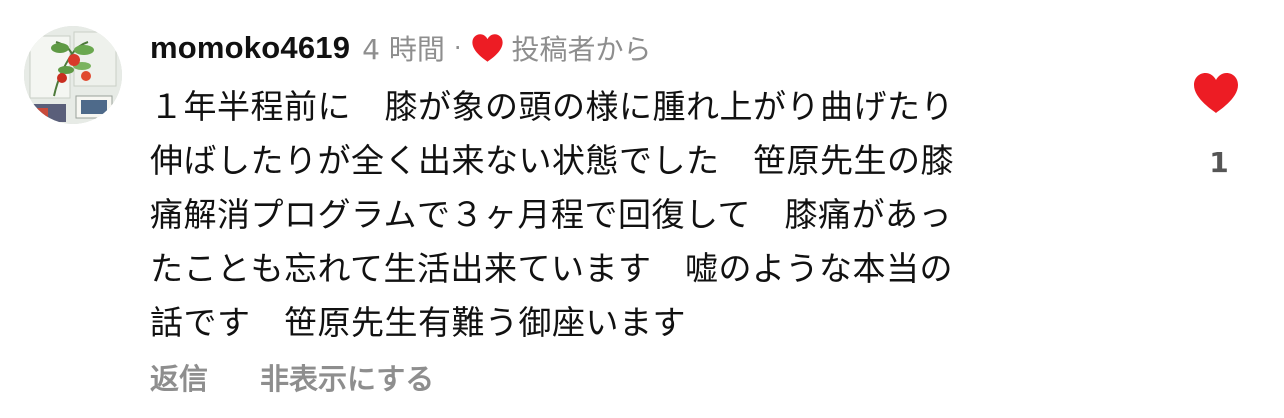  Describe the element at coordinates (1216, 93) in the screenshot. I see `like-heart-icon` at that location.